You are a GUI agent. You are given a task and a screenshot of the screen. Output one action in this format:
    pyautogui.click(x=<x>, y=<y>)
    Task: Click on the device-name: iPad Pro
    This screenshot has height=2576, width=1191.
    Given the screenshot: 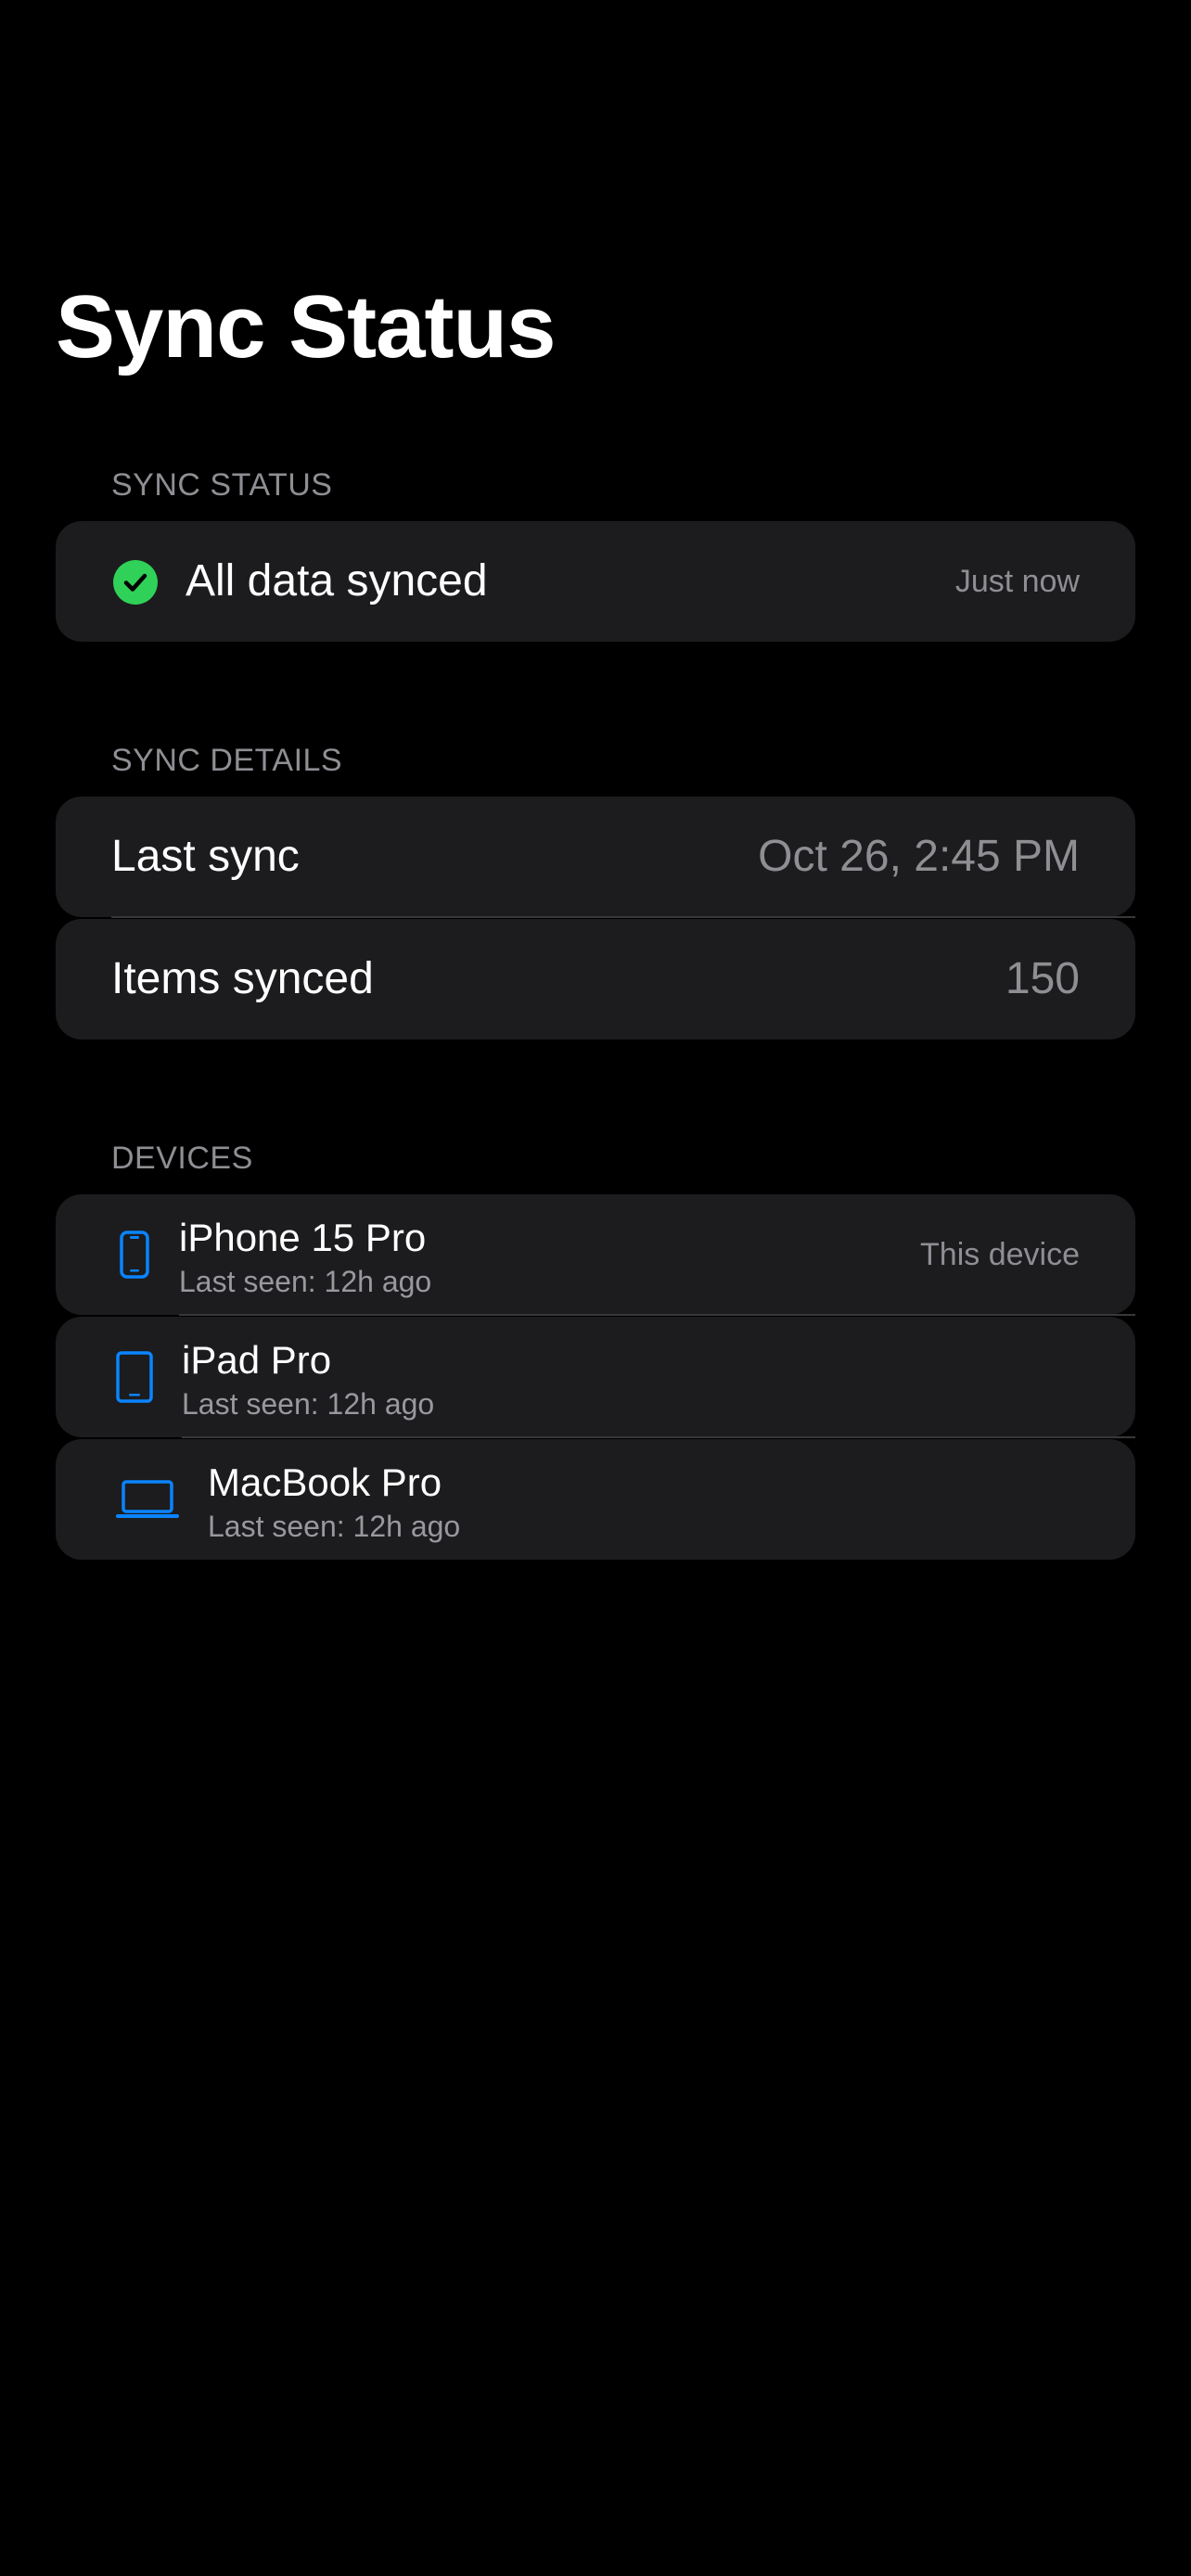 What is the action you would take?
    pyautogui.click(x=257, y=1360)
    